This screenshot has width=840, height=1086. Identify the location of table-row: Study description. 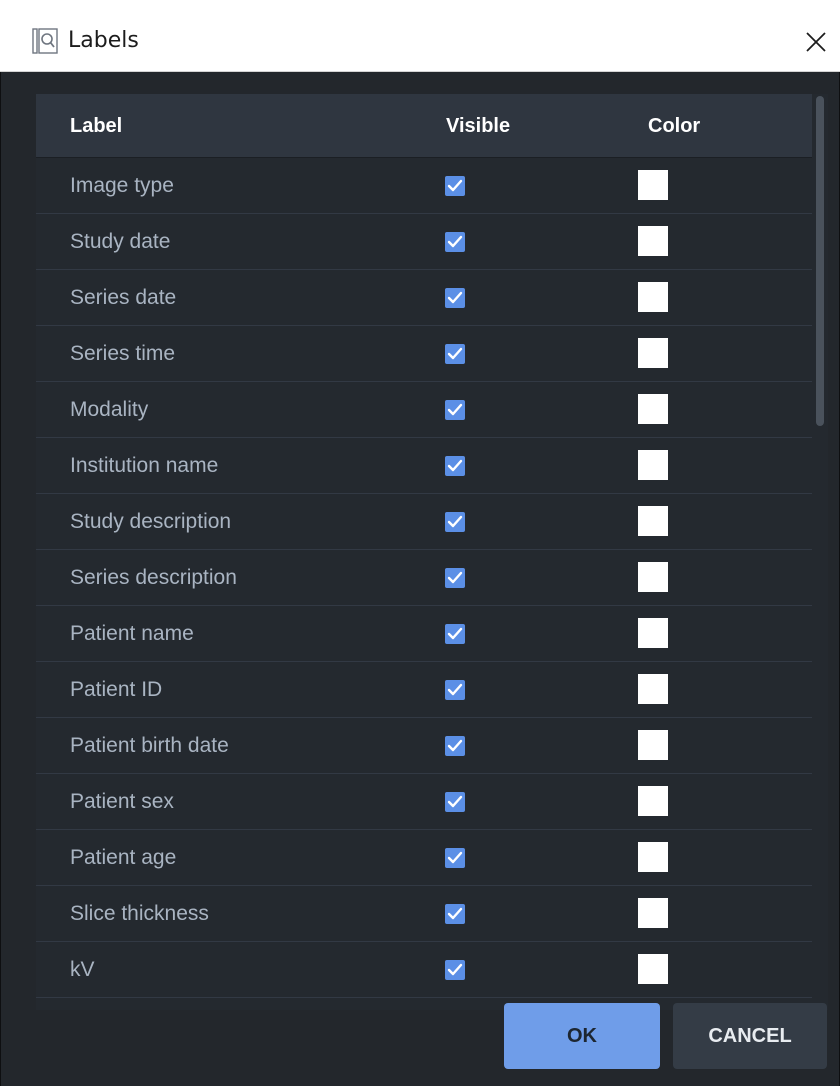
(424, 522).